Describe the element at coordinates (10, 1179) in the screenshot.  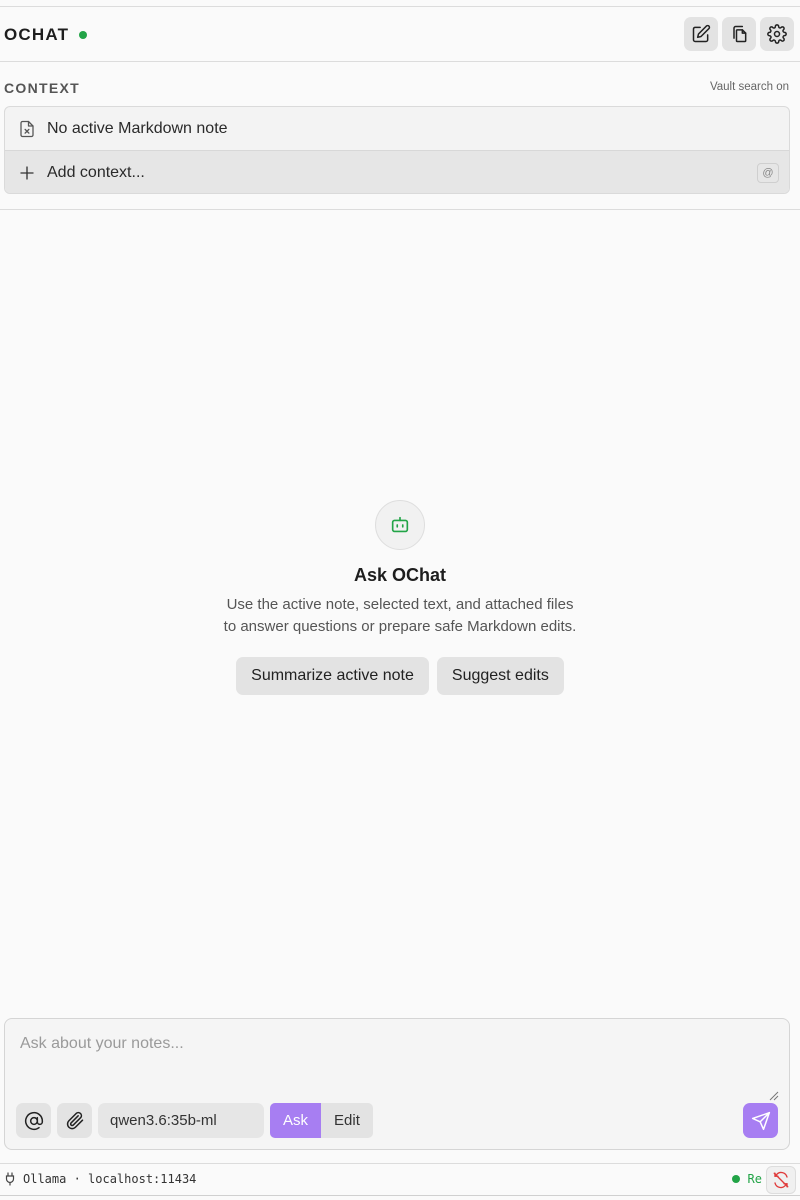
I see `plug-icon` at that location.